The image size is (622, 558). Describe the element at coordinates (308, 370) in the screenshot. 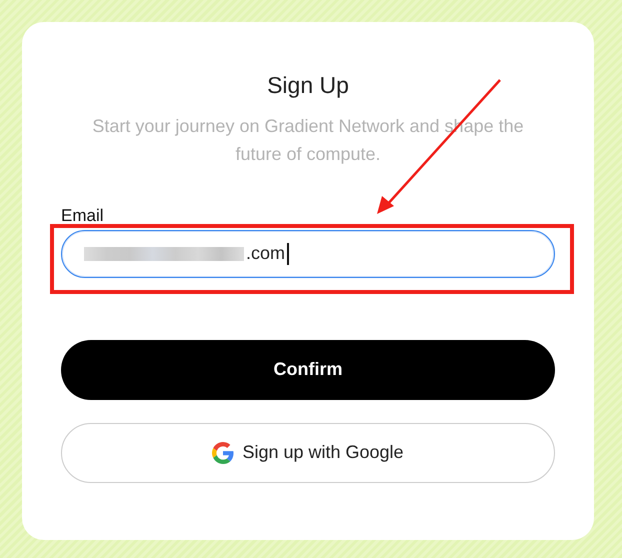

I see `confirm-button: Confirm` at that location.